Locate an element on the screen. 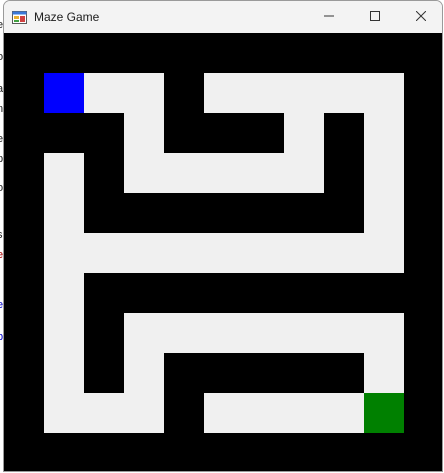  minimize-icon is located at coordinates (329, 17).